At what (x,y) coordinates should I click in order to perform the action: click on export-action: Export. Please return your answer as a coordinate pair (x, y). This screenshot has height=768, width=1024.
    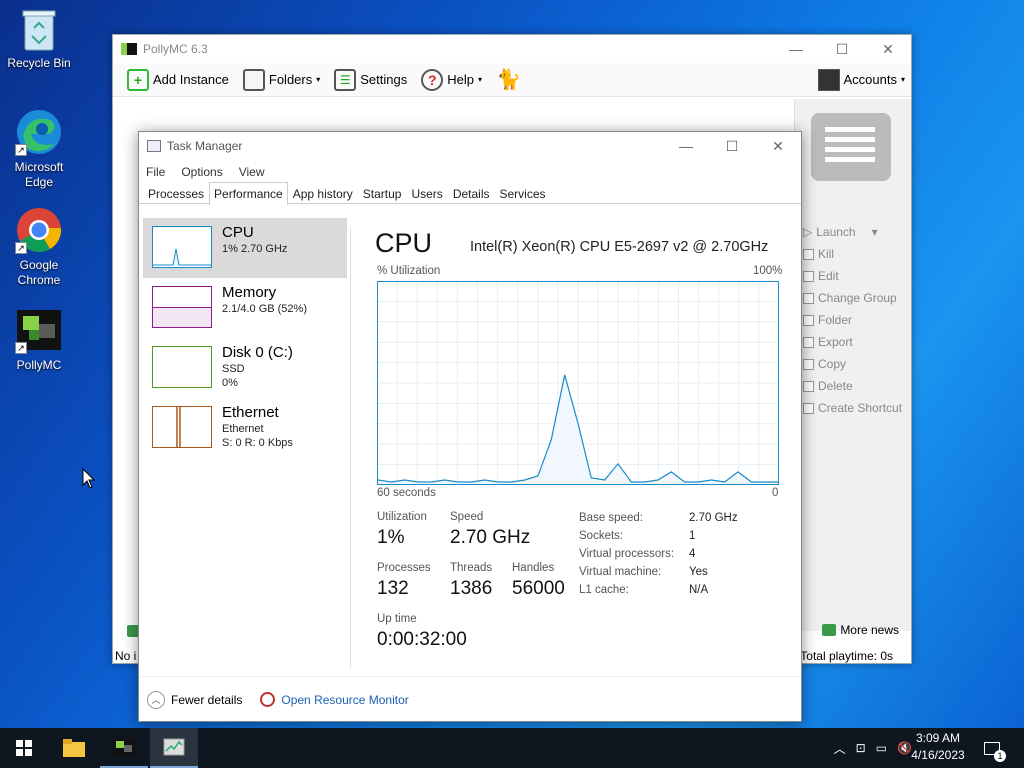
    Looking at the image, I should click on (853, 342).